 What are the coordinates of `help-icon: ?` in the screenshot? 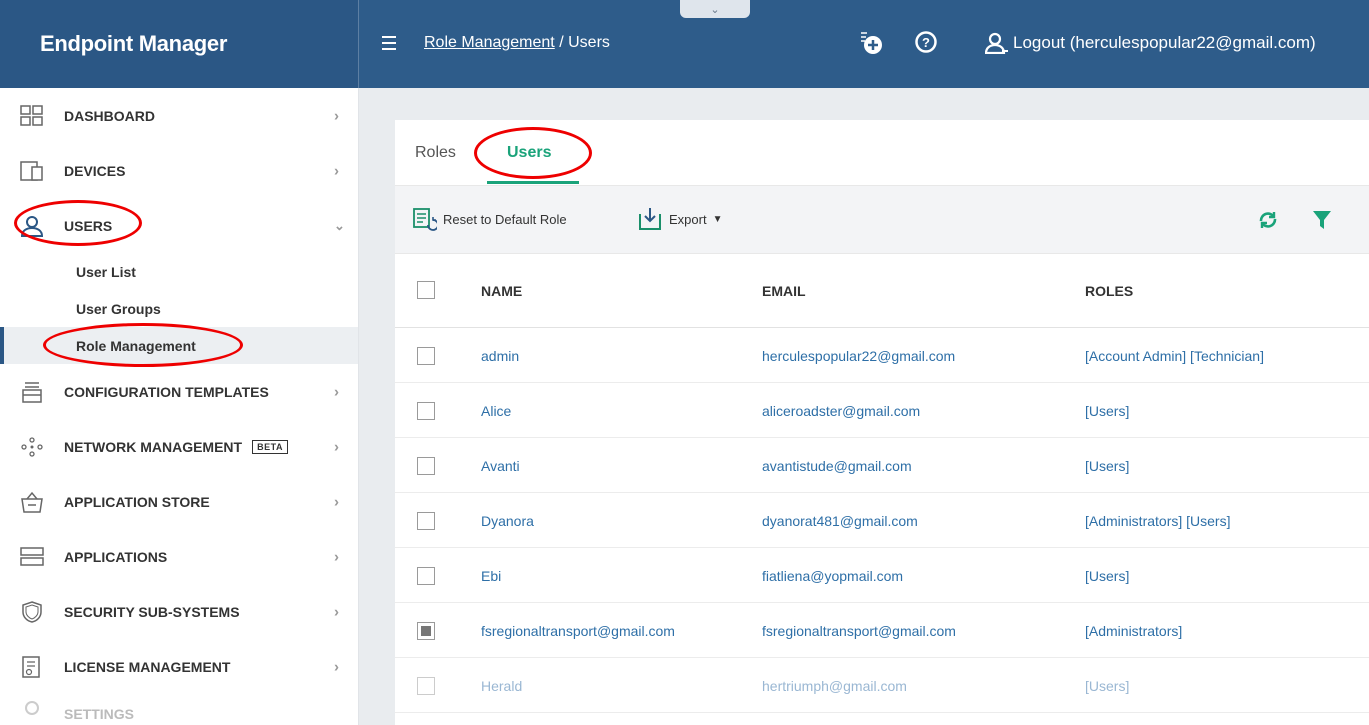 It's located at (926, 45).